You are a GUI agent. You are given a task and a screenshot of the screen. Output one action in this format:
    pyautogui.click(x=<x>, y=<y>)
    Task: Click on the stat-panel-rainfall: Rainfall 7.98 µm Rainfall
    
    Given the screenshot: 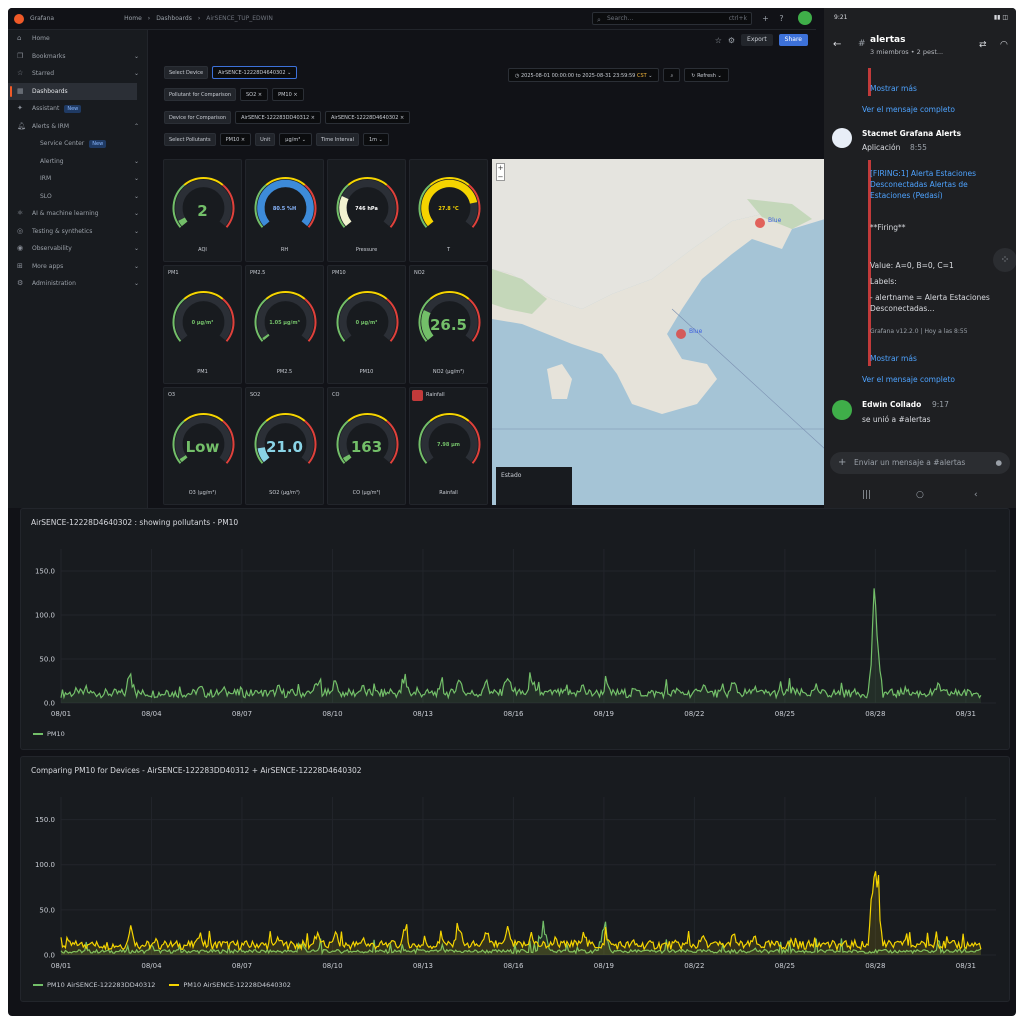 What is the action you would take?
    pyautogui.click(x=448, y=446)
    